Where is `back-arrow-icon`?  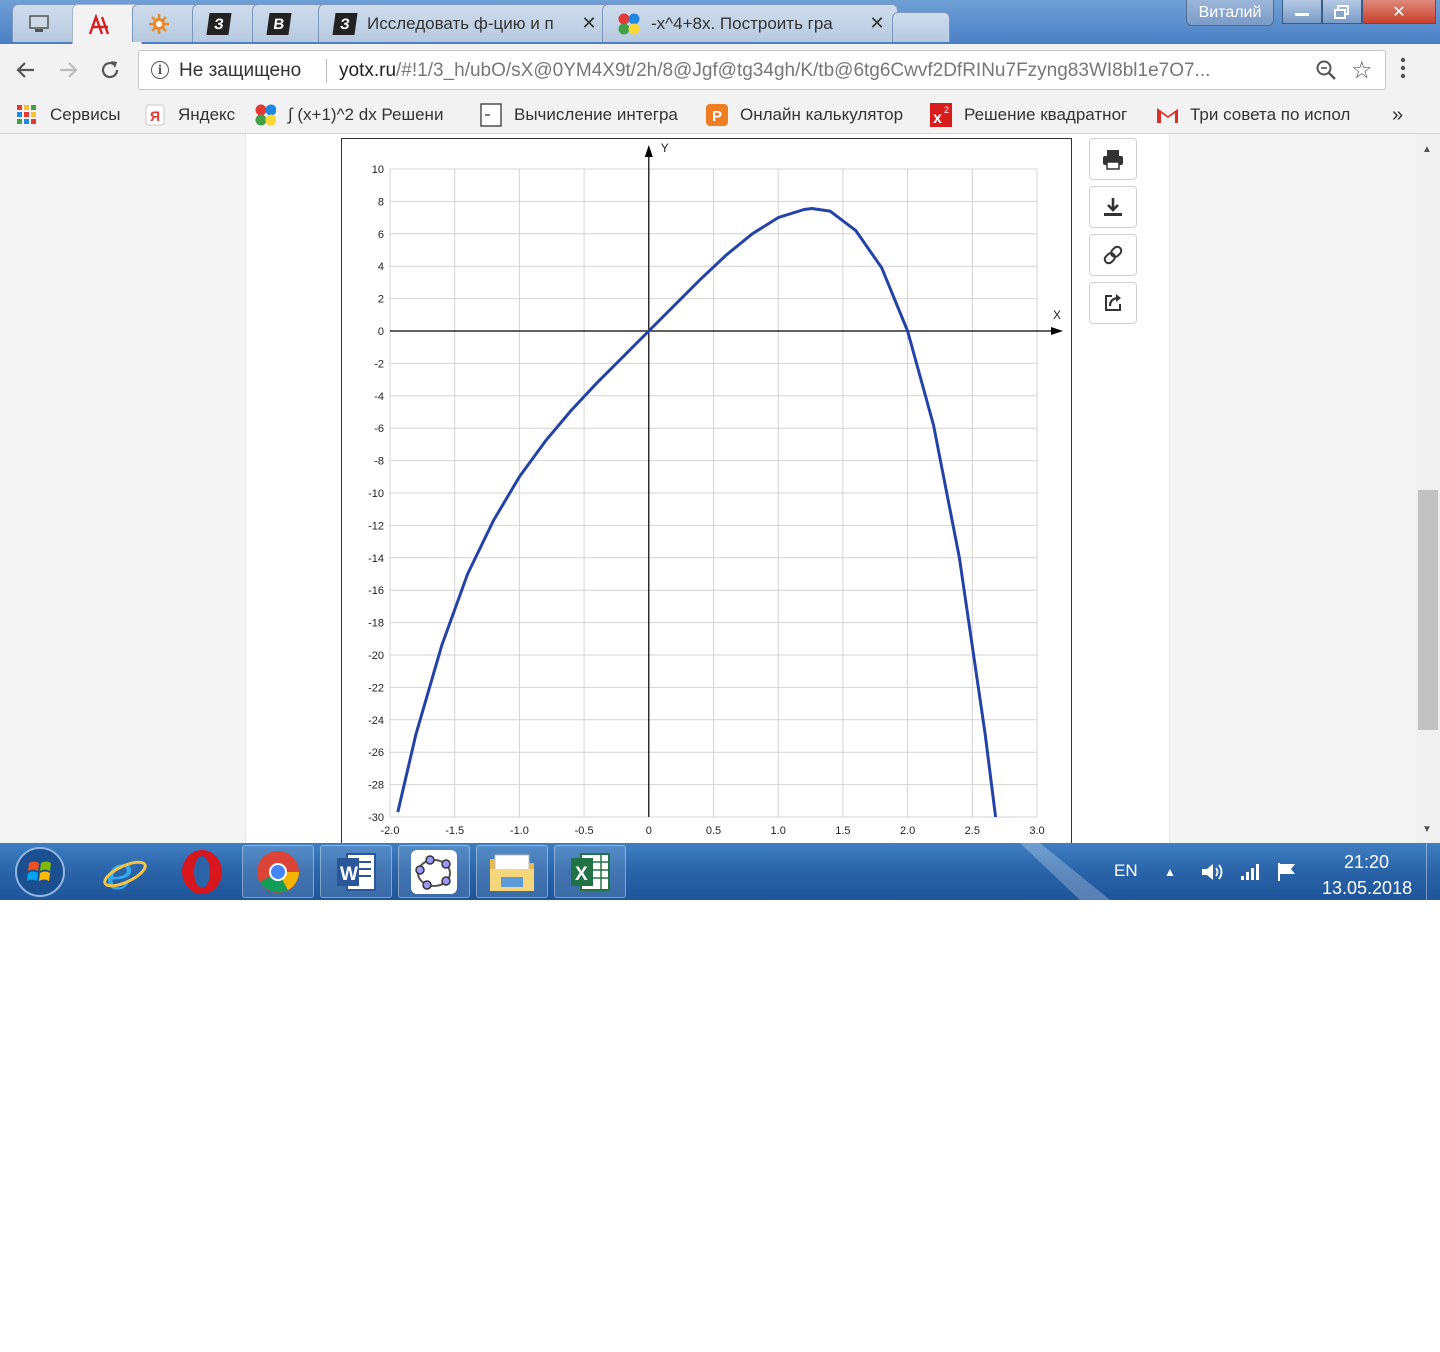
back-arrow-icon is located at coordinates (25, 70).